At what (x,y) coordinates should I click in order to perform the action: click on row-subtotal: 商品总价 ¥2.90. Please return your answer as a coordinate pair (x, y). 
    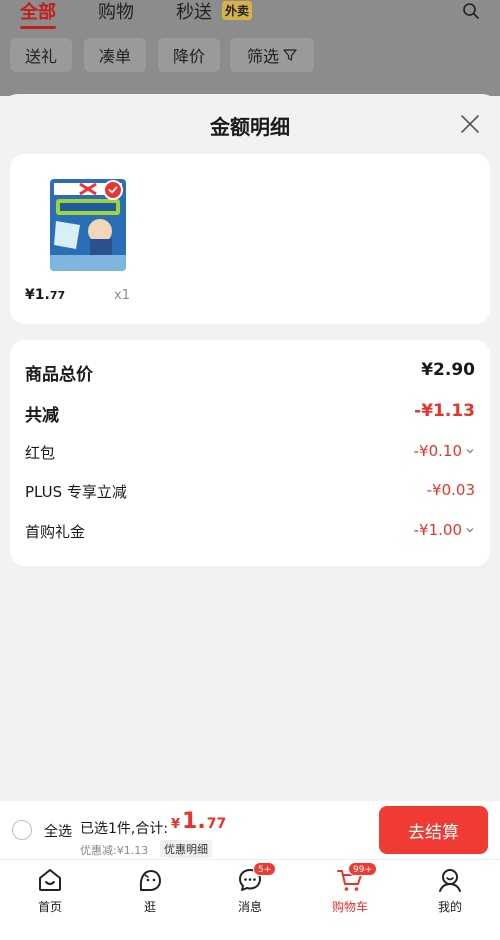
    Looking at the image, I should click on (250, 372).